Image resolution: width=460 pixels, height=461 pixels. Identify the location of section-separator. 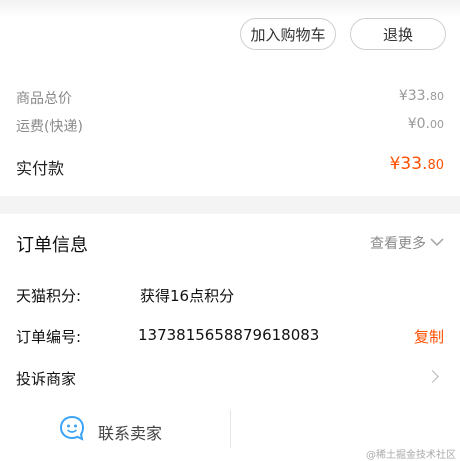
(230, 205).